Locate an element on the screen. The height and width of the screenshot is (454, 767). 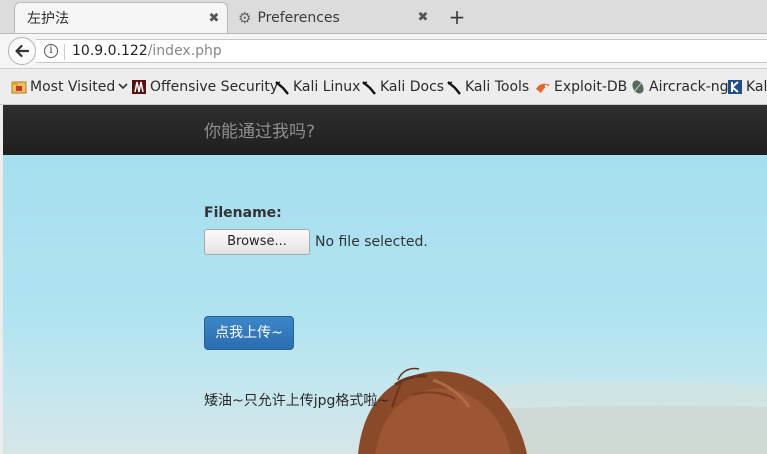
tab-label: Preferences is located at coordinates (298, 17).